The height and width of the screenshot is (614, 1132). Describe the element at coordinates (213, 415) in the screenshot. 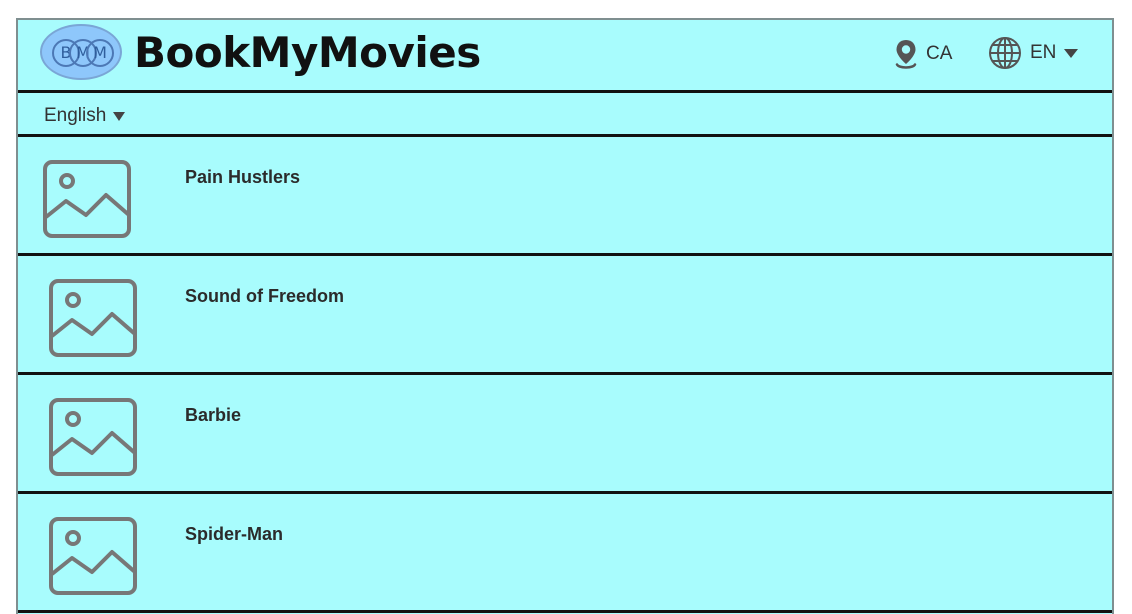

I see `movie-title: Barbie` at that location.